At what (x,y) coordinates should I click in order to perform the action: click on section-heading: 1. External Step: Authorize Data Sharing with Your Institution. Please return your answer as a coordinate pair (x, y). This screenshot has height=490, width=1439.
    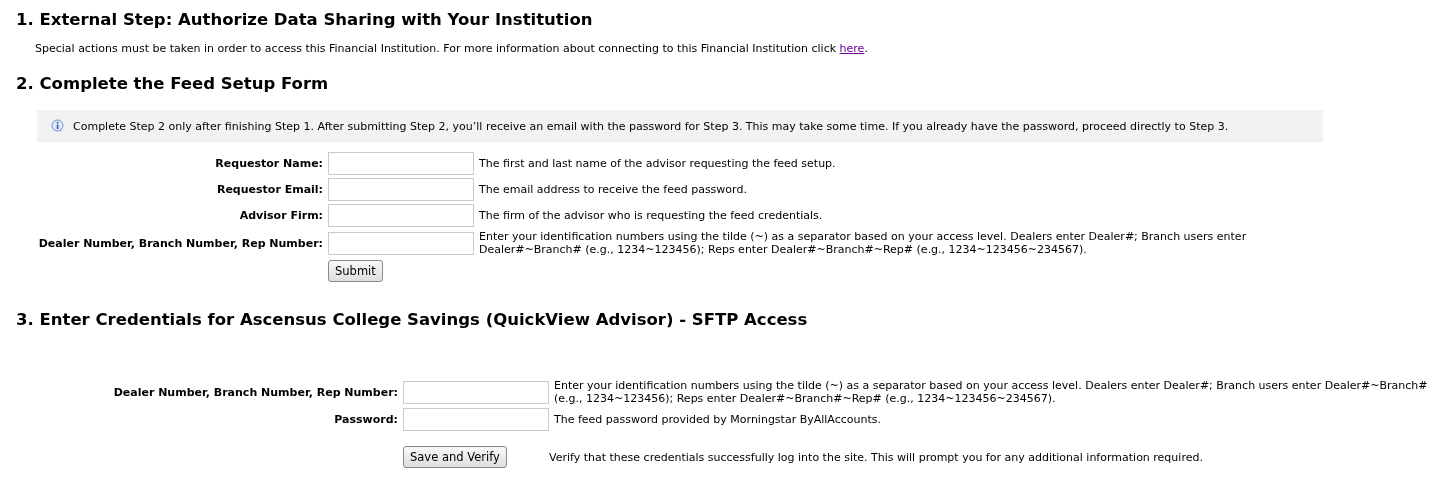
    Looking at the image, I should click on (305, 20).